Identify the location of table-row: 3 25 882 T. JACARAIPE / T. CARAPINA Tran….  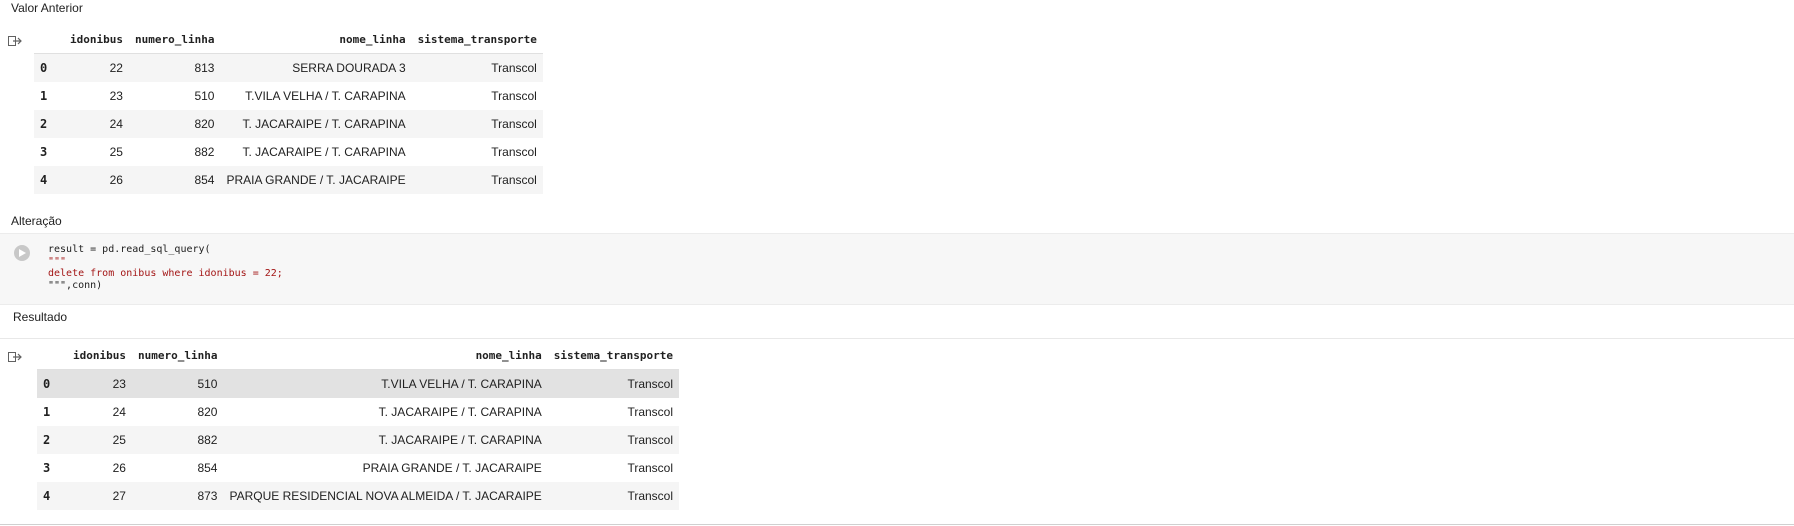
(288, 152).